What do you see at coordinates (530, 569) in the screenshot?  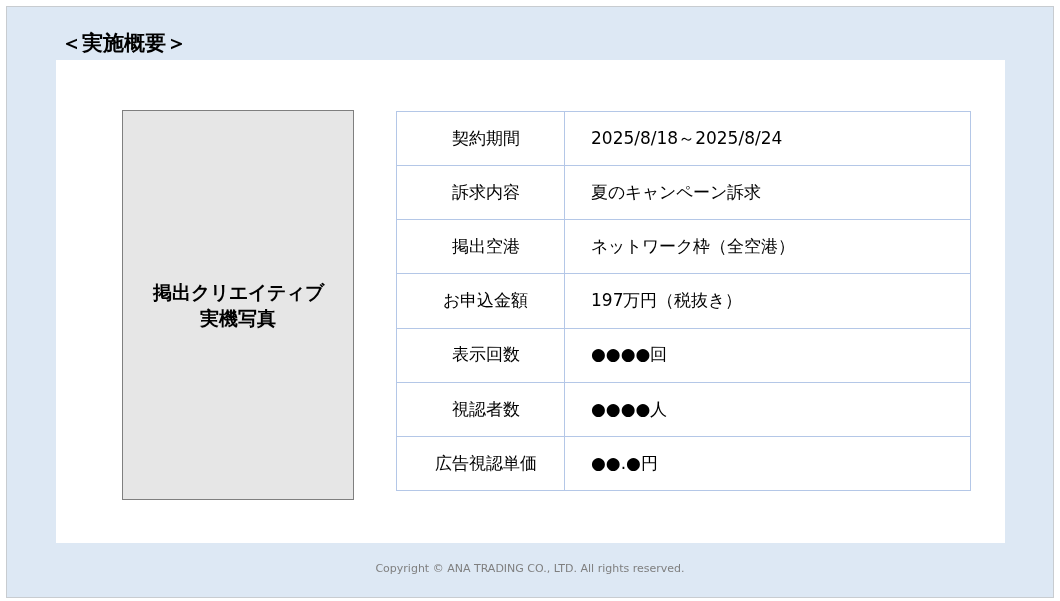 I see `copyright-text: Copyright © ANA TRADING CO., LTD. All rights reserved.` at bounding box center [530, 569].